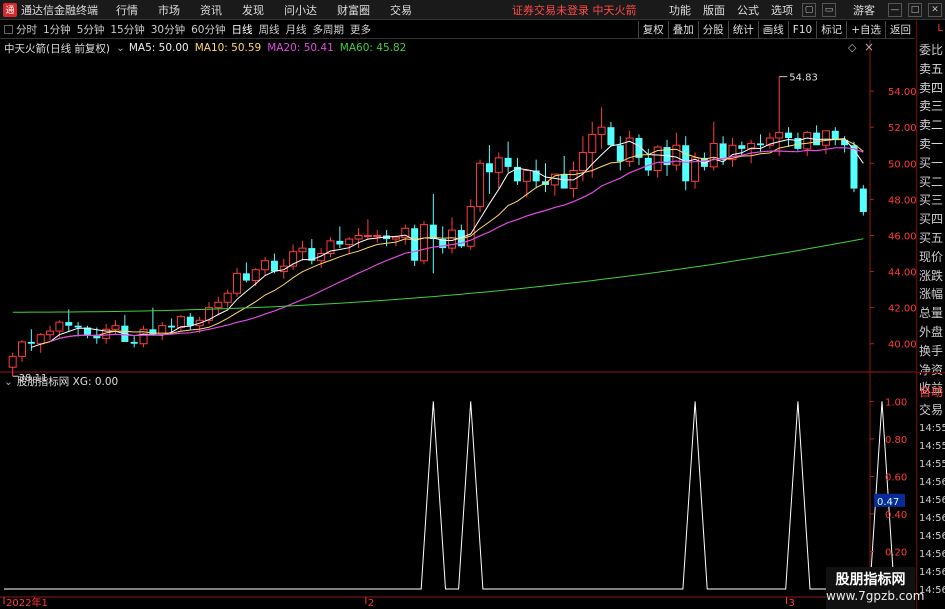  Describe the element at coordinates (931, 294) in the screenshot. I see `quote-field-label: 涨幅` at that location.